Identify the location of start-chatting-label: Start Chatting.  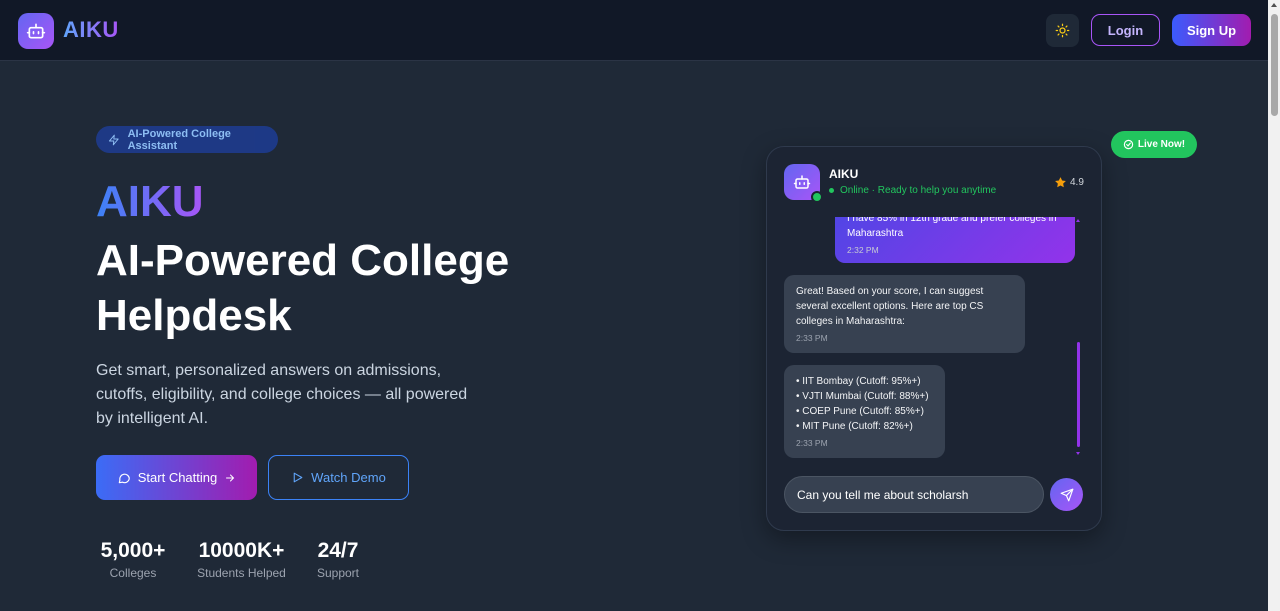
(177, 477).